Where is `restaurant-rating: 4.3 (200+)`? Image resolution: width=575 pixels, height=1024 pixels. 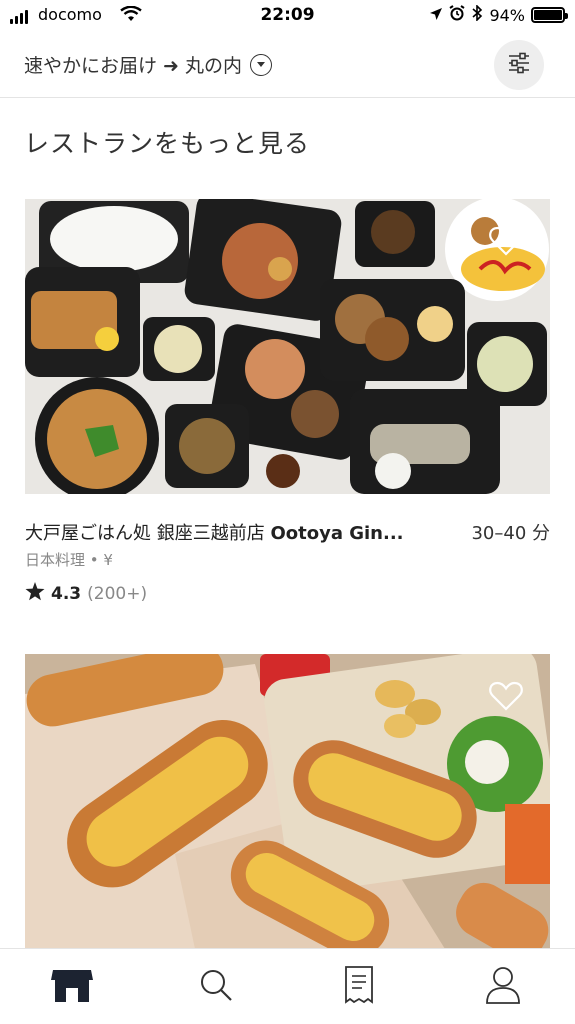
restaurant-rating: 4.3 (200+) is located at coordinates (86, 594).